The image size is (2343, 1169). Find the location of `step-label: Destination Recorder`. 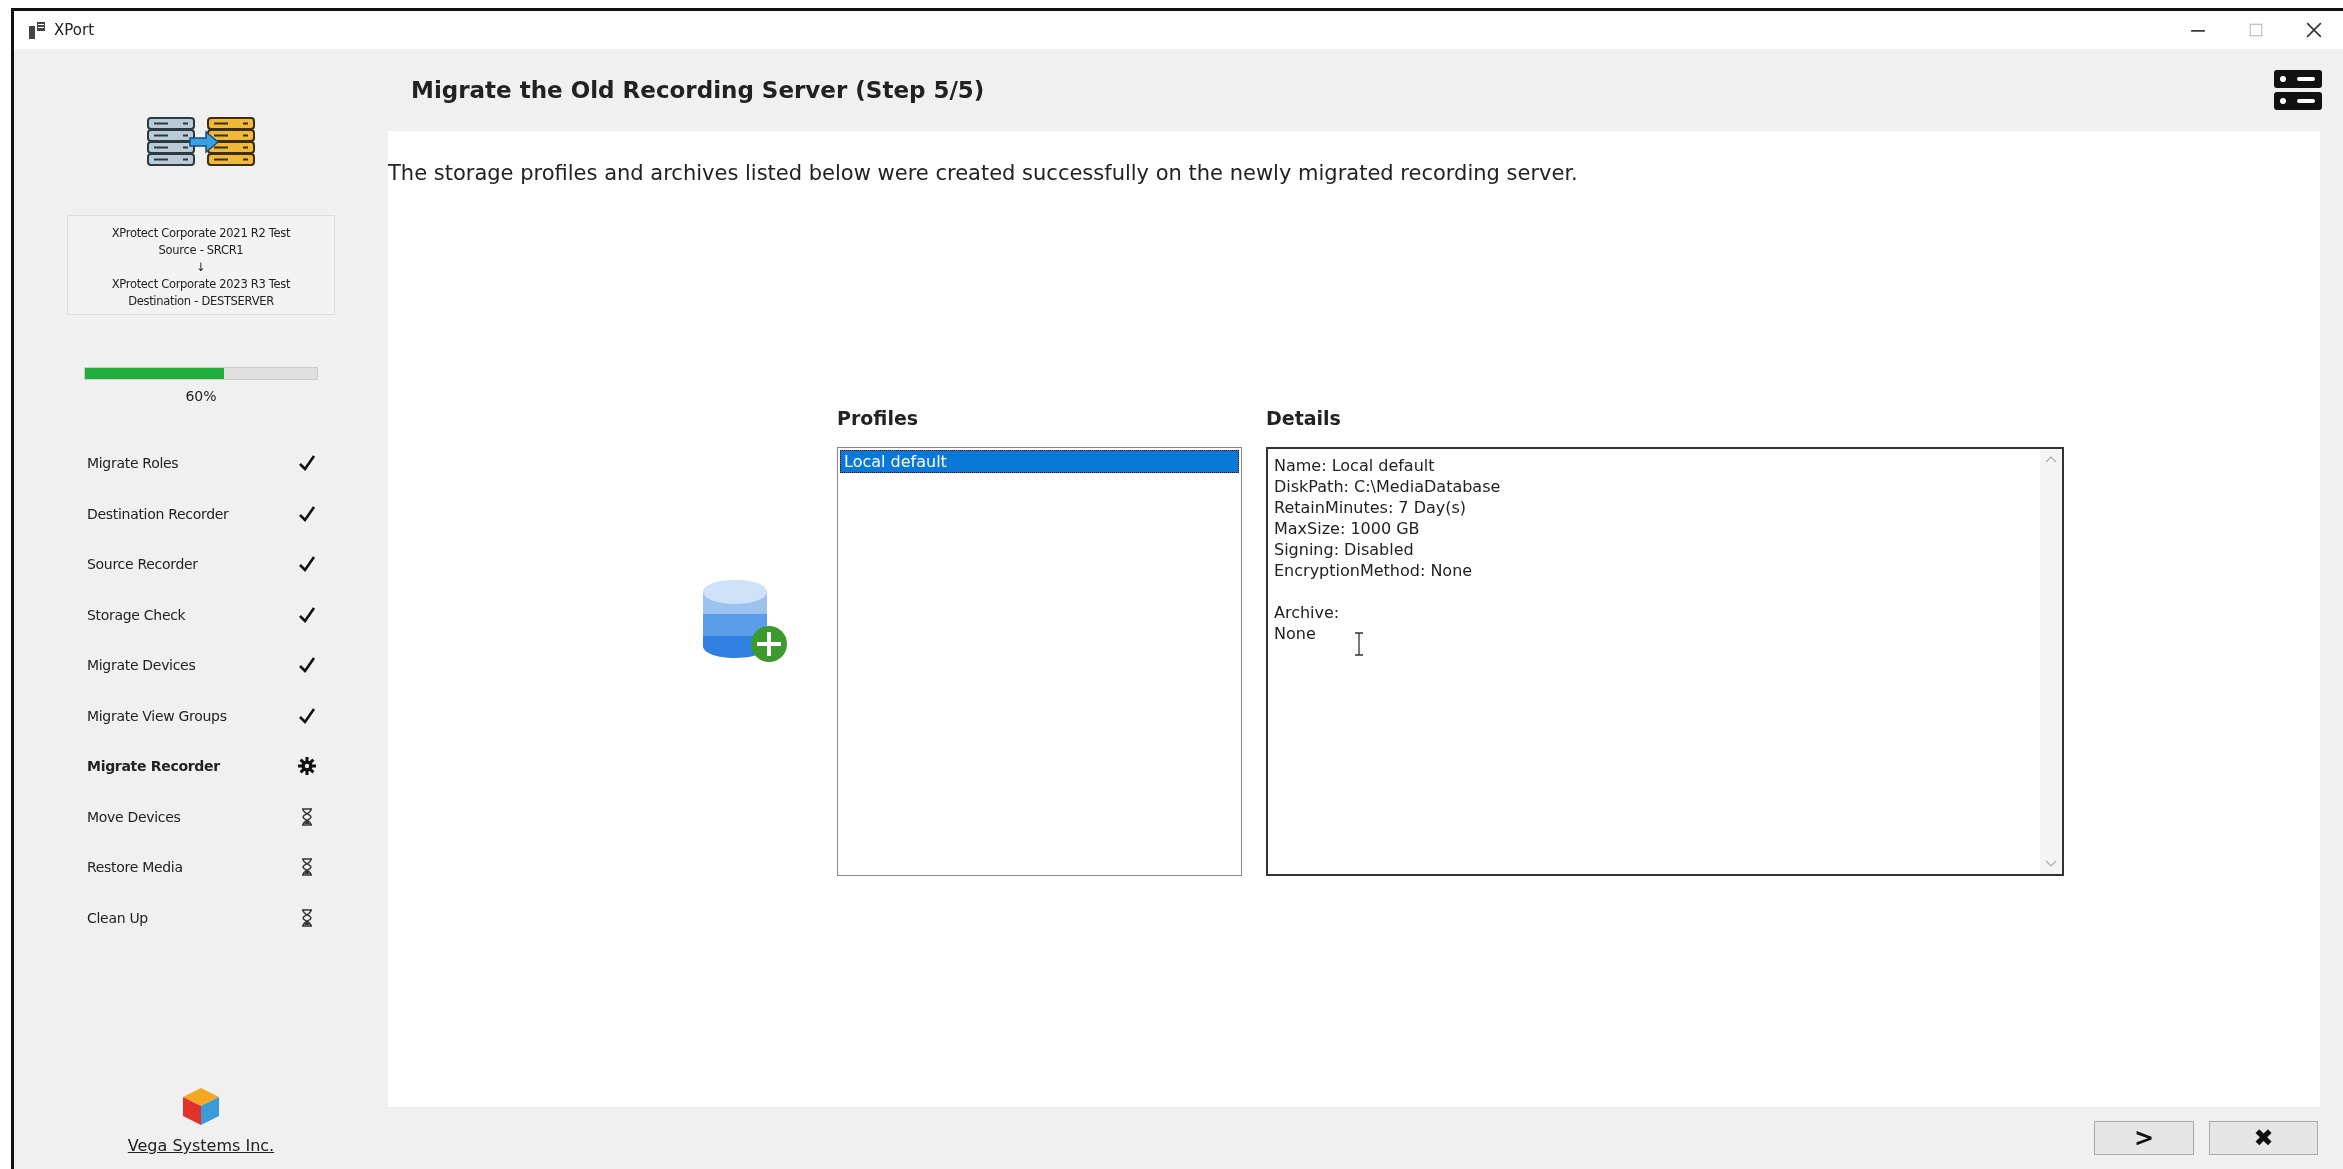

step-label: Destination Recorder is located at coordinates (158, 513).